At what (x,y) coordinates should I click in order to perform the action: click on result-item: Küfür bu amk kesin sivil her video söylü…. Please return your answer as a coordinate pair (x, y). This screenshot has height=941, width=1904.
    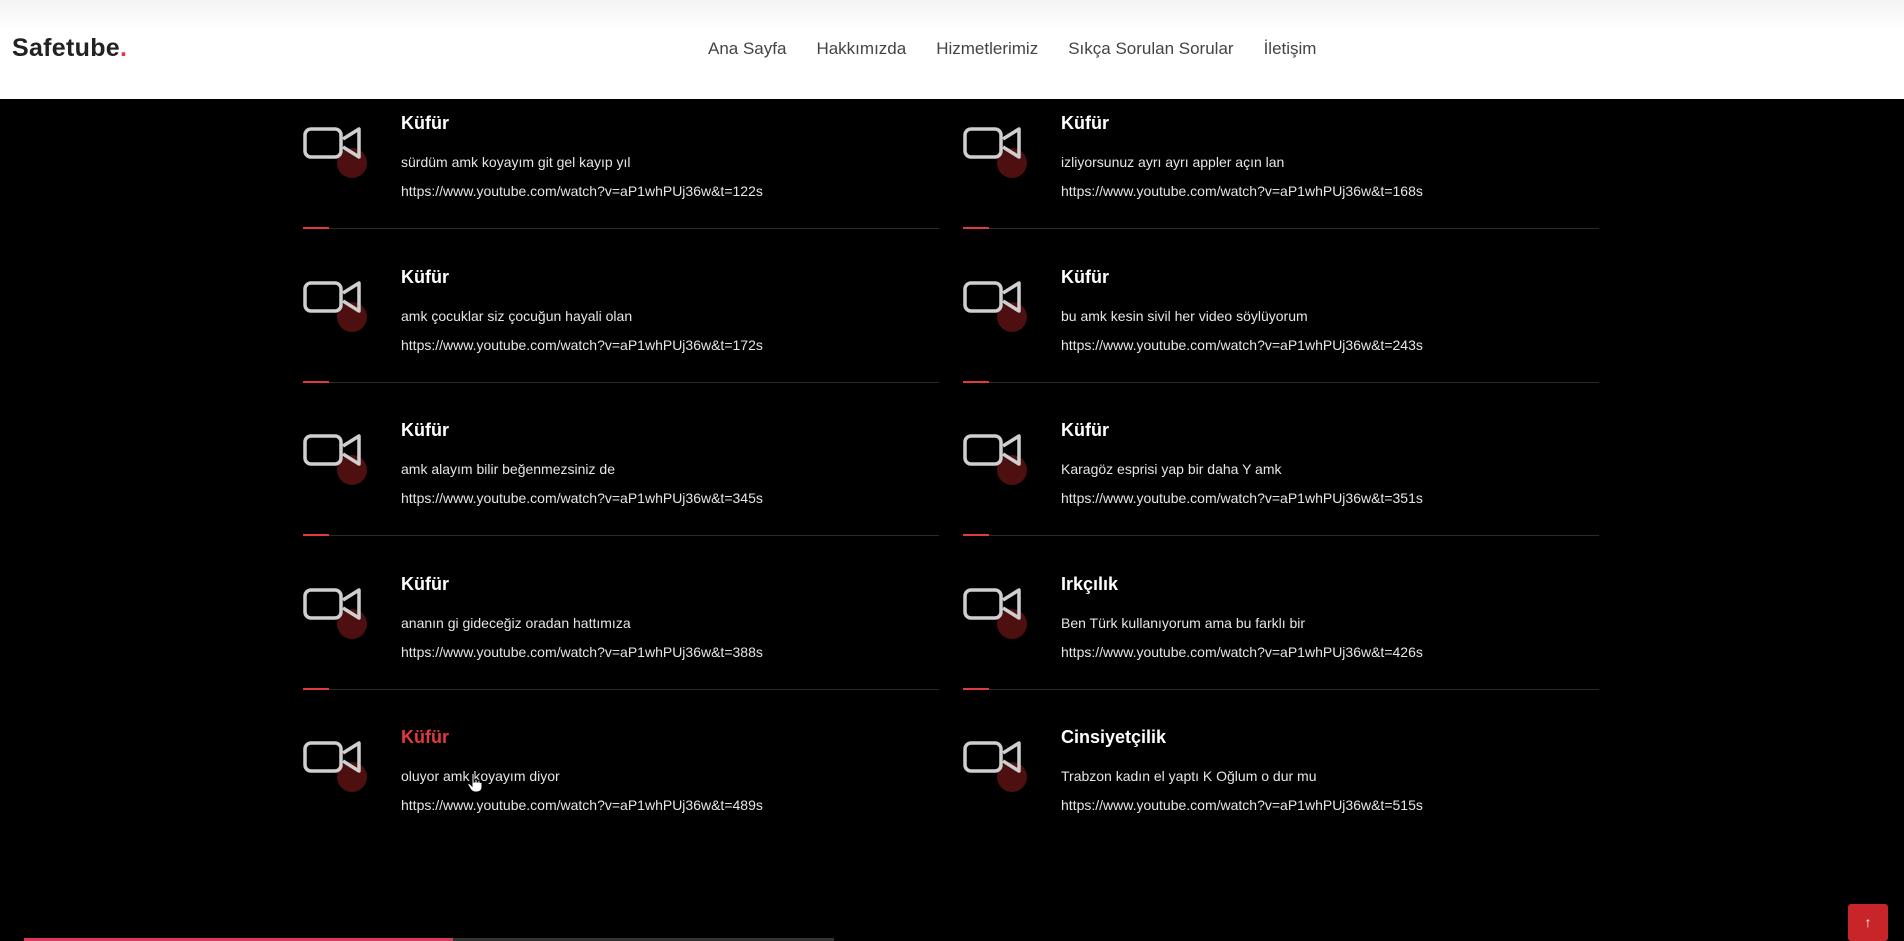
    Looking at the image, I should click on (1281, 330).